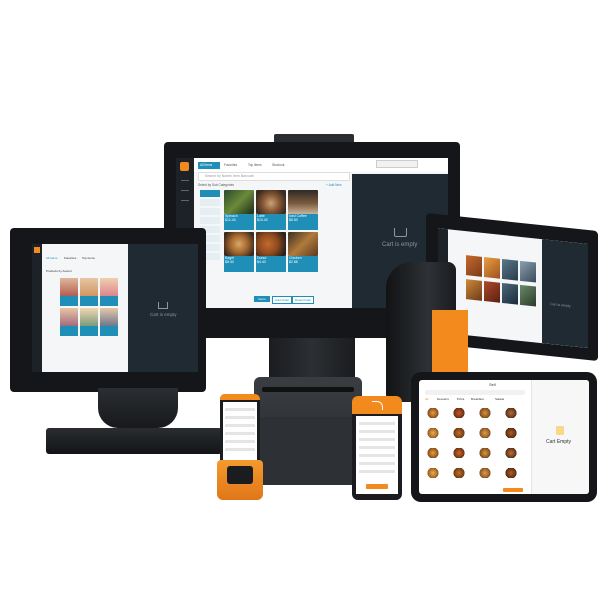 This screenshot has width=602, height=599. I want to click on payment-top-orange, so click(377, 405).